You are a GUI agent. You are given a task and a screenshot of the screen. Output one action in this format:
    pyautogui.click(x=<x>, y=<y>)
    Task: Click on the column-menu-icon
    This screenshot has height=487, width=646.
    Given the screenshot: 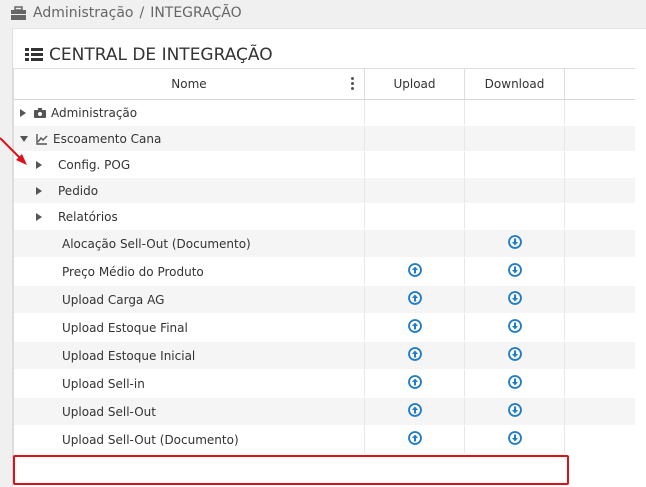 What is the action you would take?
    pyautogui.click(x=353, y=84)
    